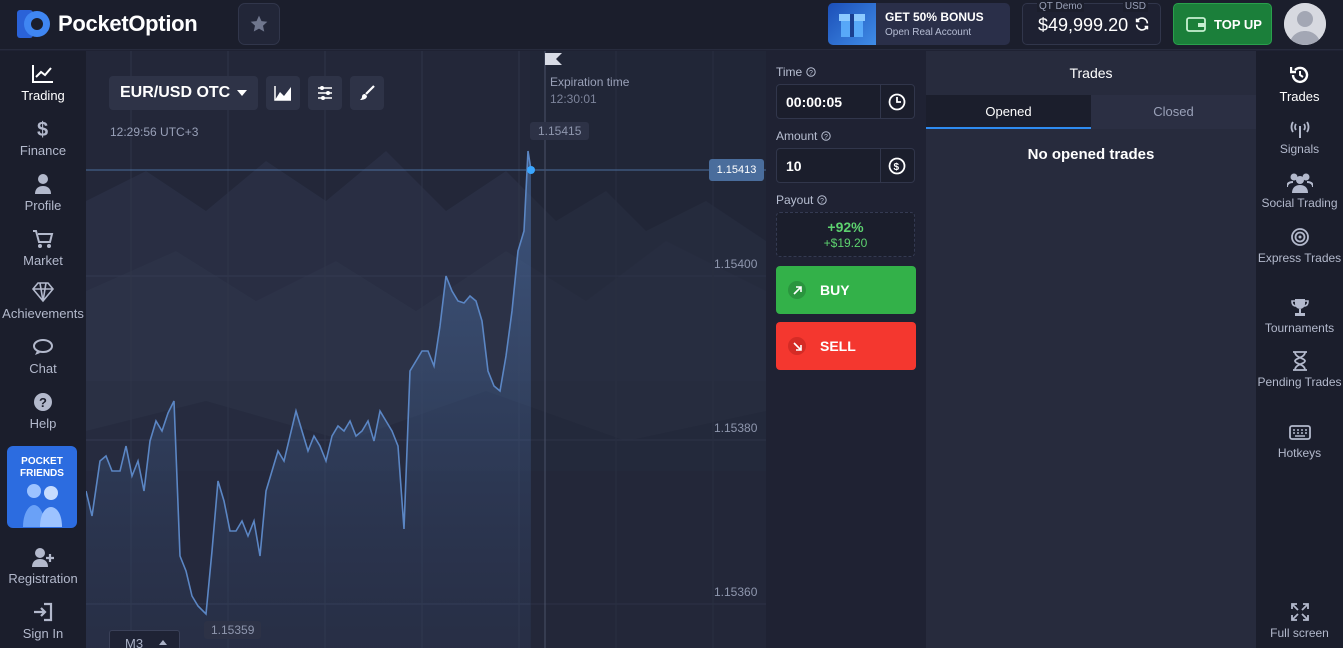 The image size is (1343, 648). Describe the element at coordinates (852, 24) in the screenshot. I see `bonus-gift-icon` at that location.